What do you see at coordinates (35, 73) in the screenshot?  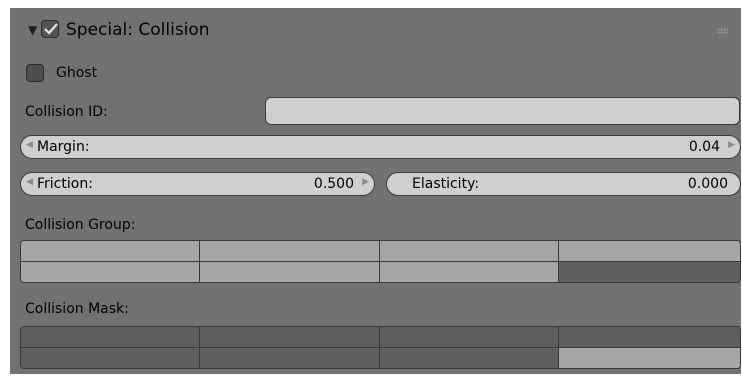 I see `ghost-checkbox` at bounding box center [35, 73].